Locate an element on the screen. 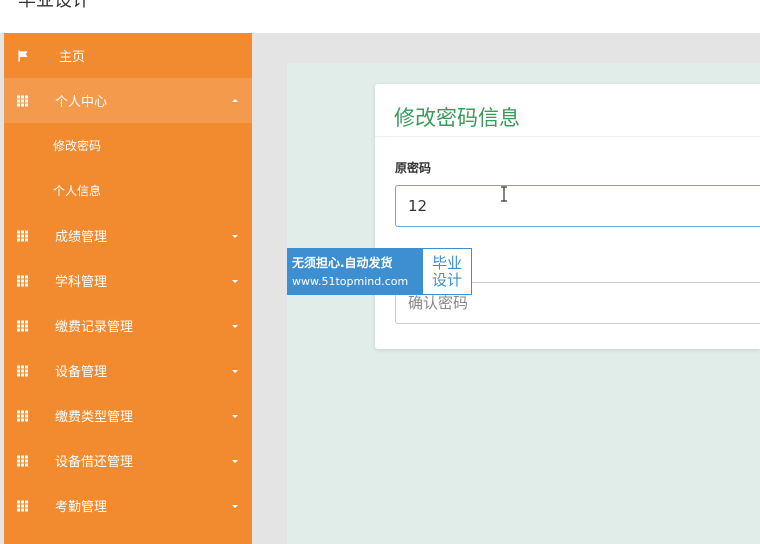 The width and height of the screenshot is (760, 544). page-title: 修改密码信息 is located at coordinates (457, 118).